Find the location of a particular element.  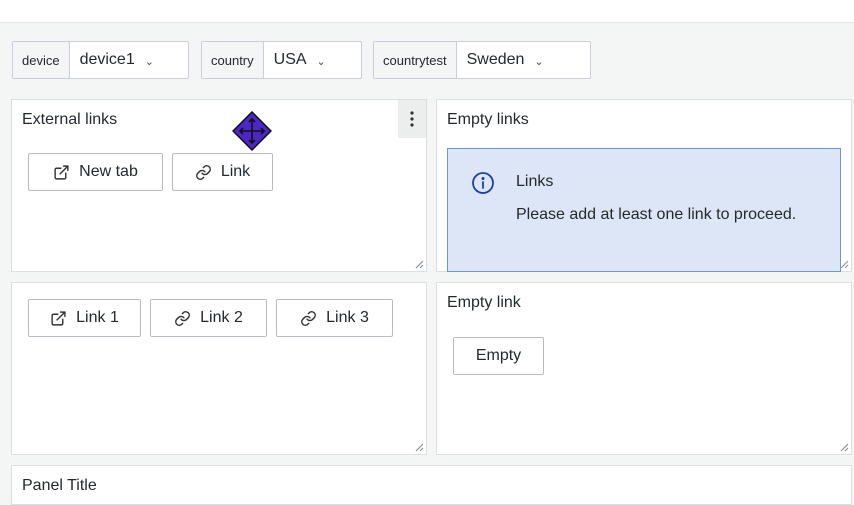

link-2-button: Link 2 is located at coordinates (208, 318).